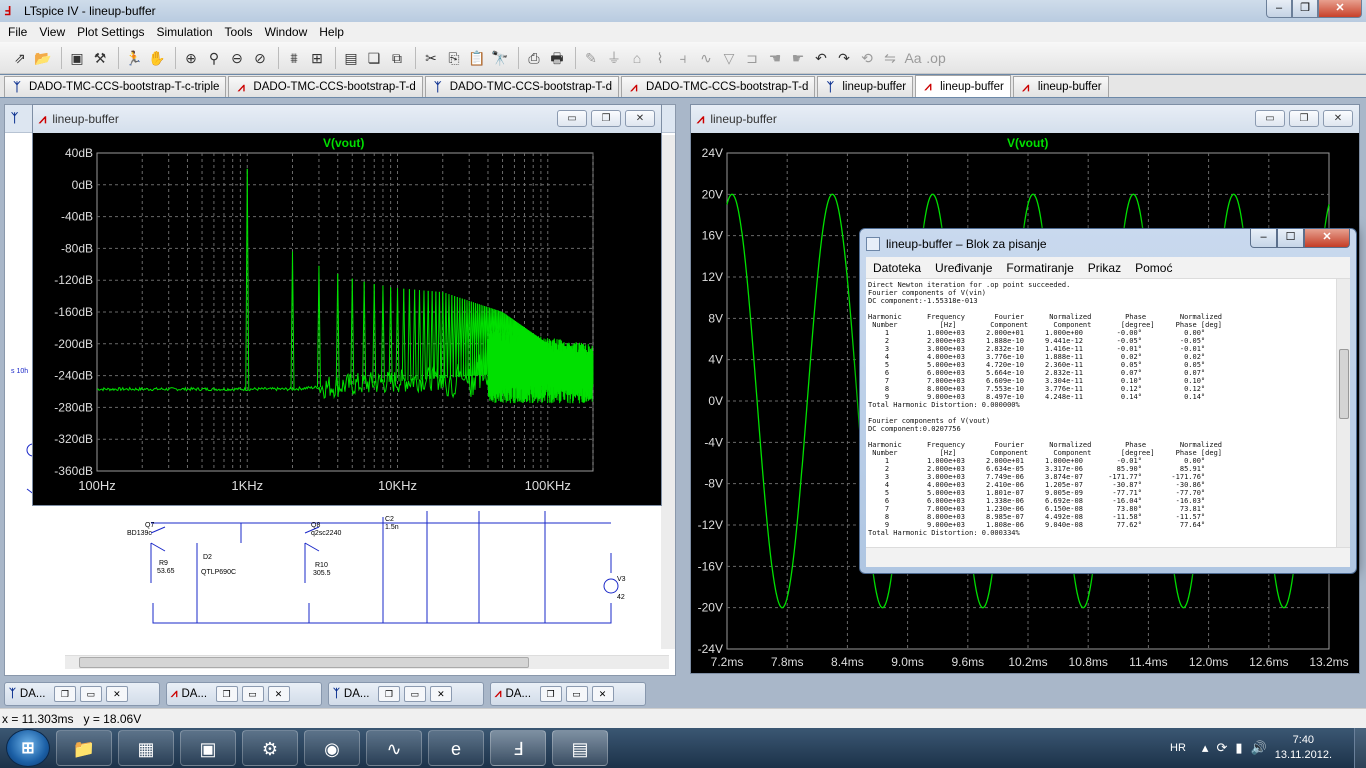  What do you see at coordinates (534, 58) in the screenshot?
I see `print-preview-icon: ⎙` at bounding box center [534, 58].